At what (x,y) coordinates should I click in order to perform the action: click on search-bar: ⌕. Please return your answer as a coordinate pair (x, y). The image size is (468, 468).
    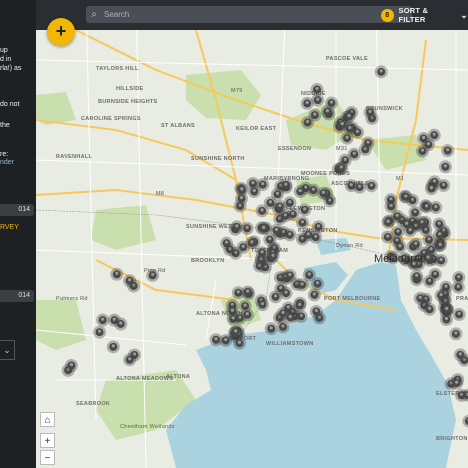
    Looking at the image, I should click on (249, 14).